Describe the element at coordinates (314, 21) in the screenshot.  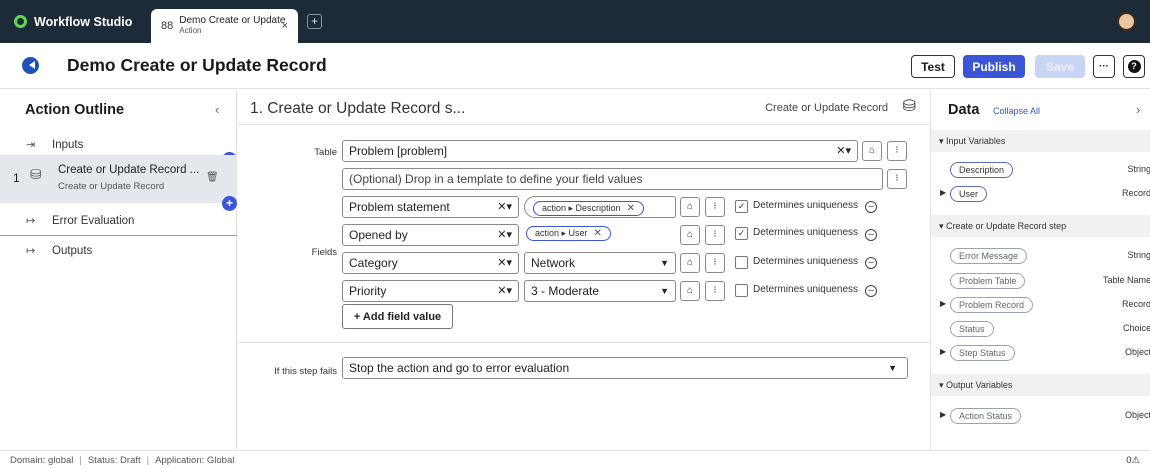
I see `add-tab-button: +` at that location.